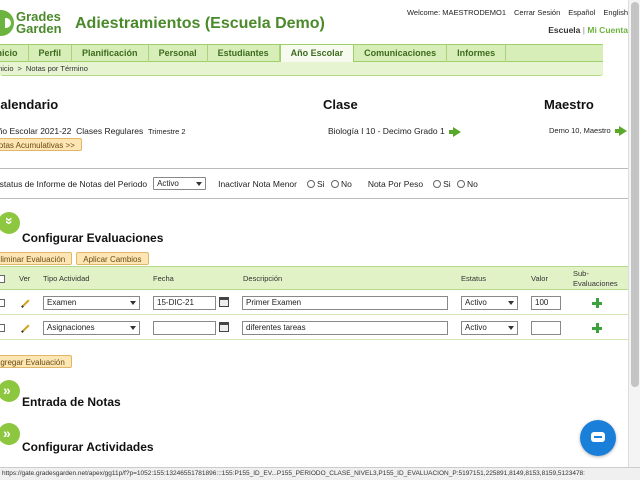 Image resolution: width=640 pixels, height=480 pixels. I want to click on class-go-arrow-icon, so click(455, 131).